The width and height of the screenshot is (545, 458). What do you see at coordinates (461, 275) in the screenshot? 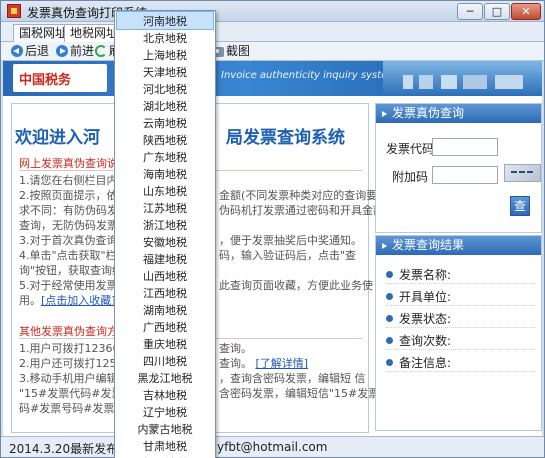
I see `result-row: 发票名称:` at bounding box center [461, 275].